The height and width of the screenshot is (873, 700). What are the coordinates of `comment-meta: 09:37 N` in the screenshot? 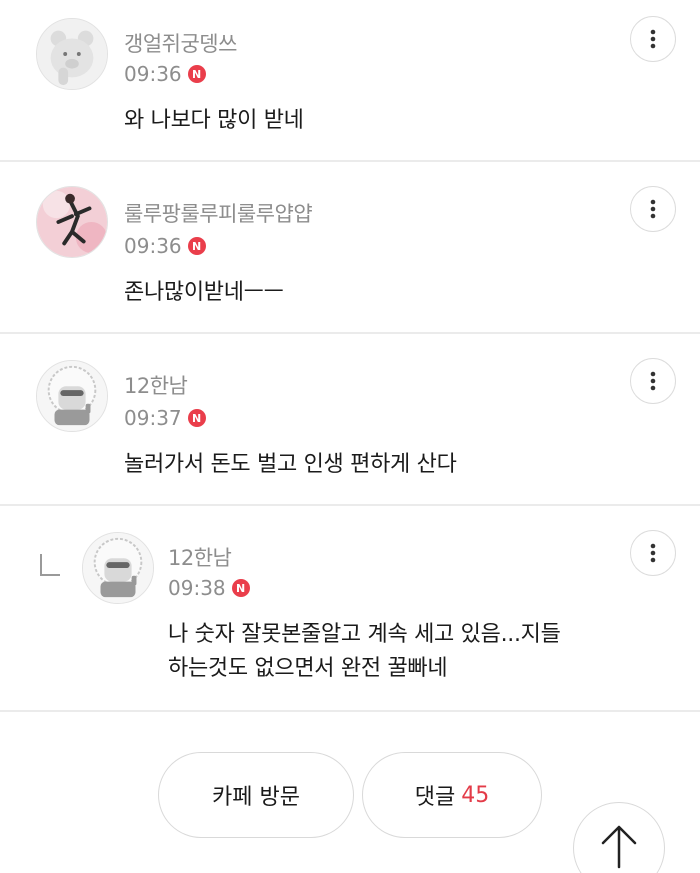 It's located at (165, 418).